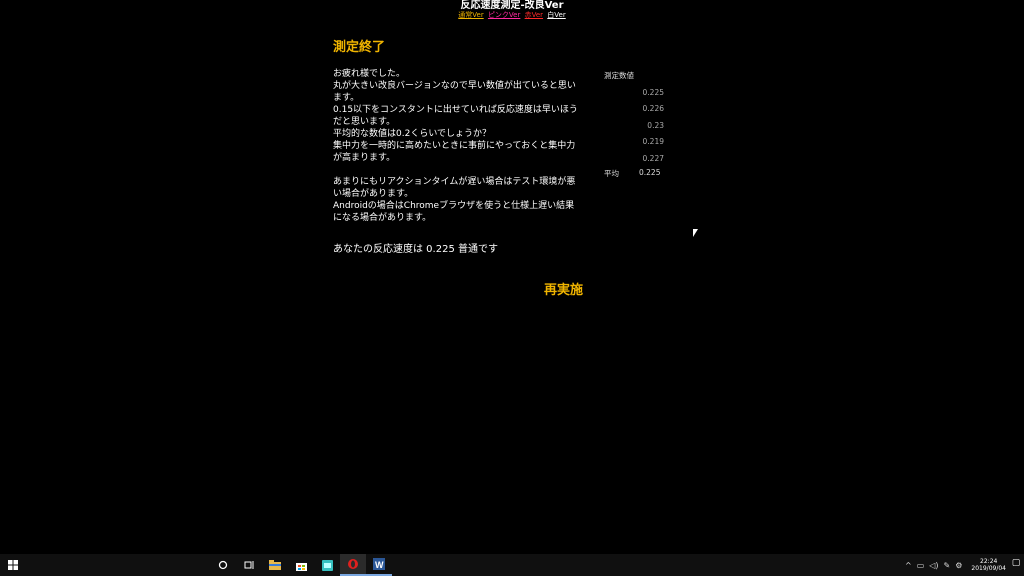 The width and height of the screenshot is (1024, 576). I want to click on average-label: 平均, so click(611, 173).